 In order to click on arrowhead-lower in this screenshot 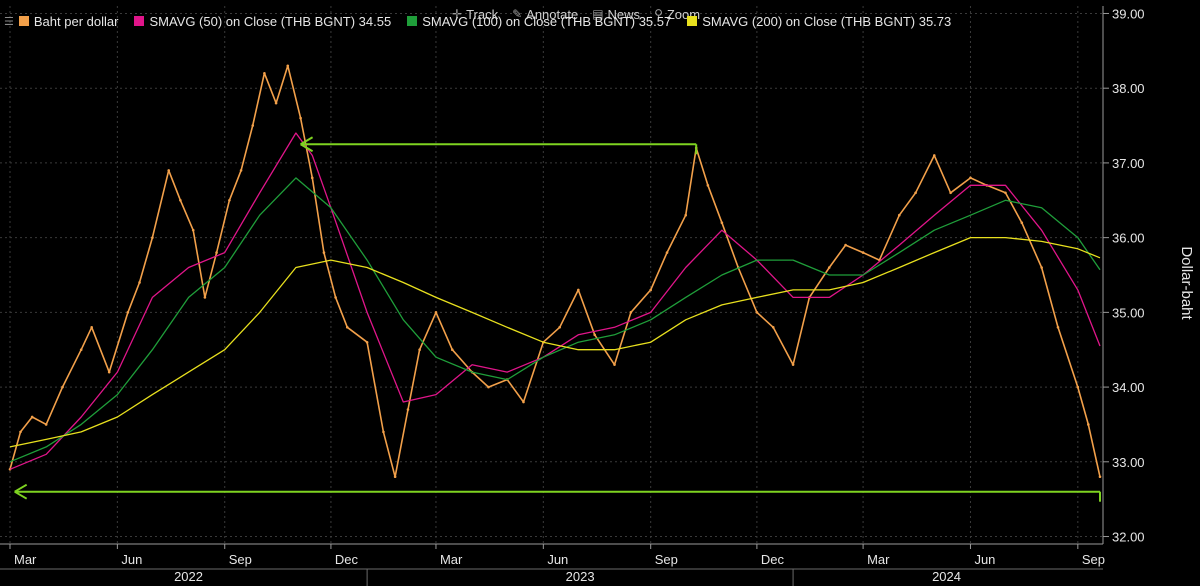, I will do `click(21, 495)`.